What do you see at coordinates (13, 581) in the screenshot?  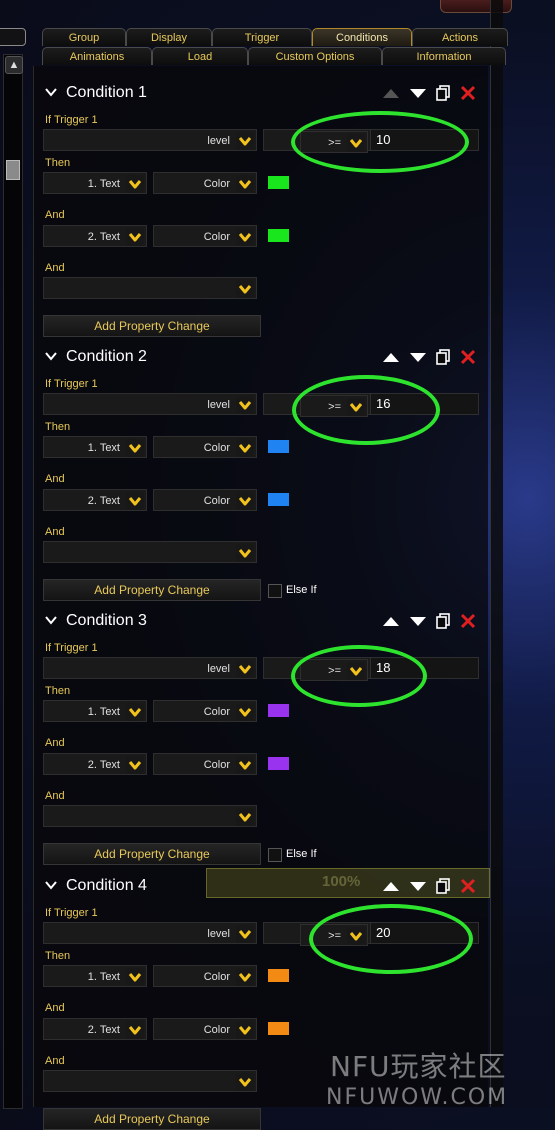 I see `left-scrollbar-track` at bounding box center [13, 581].